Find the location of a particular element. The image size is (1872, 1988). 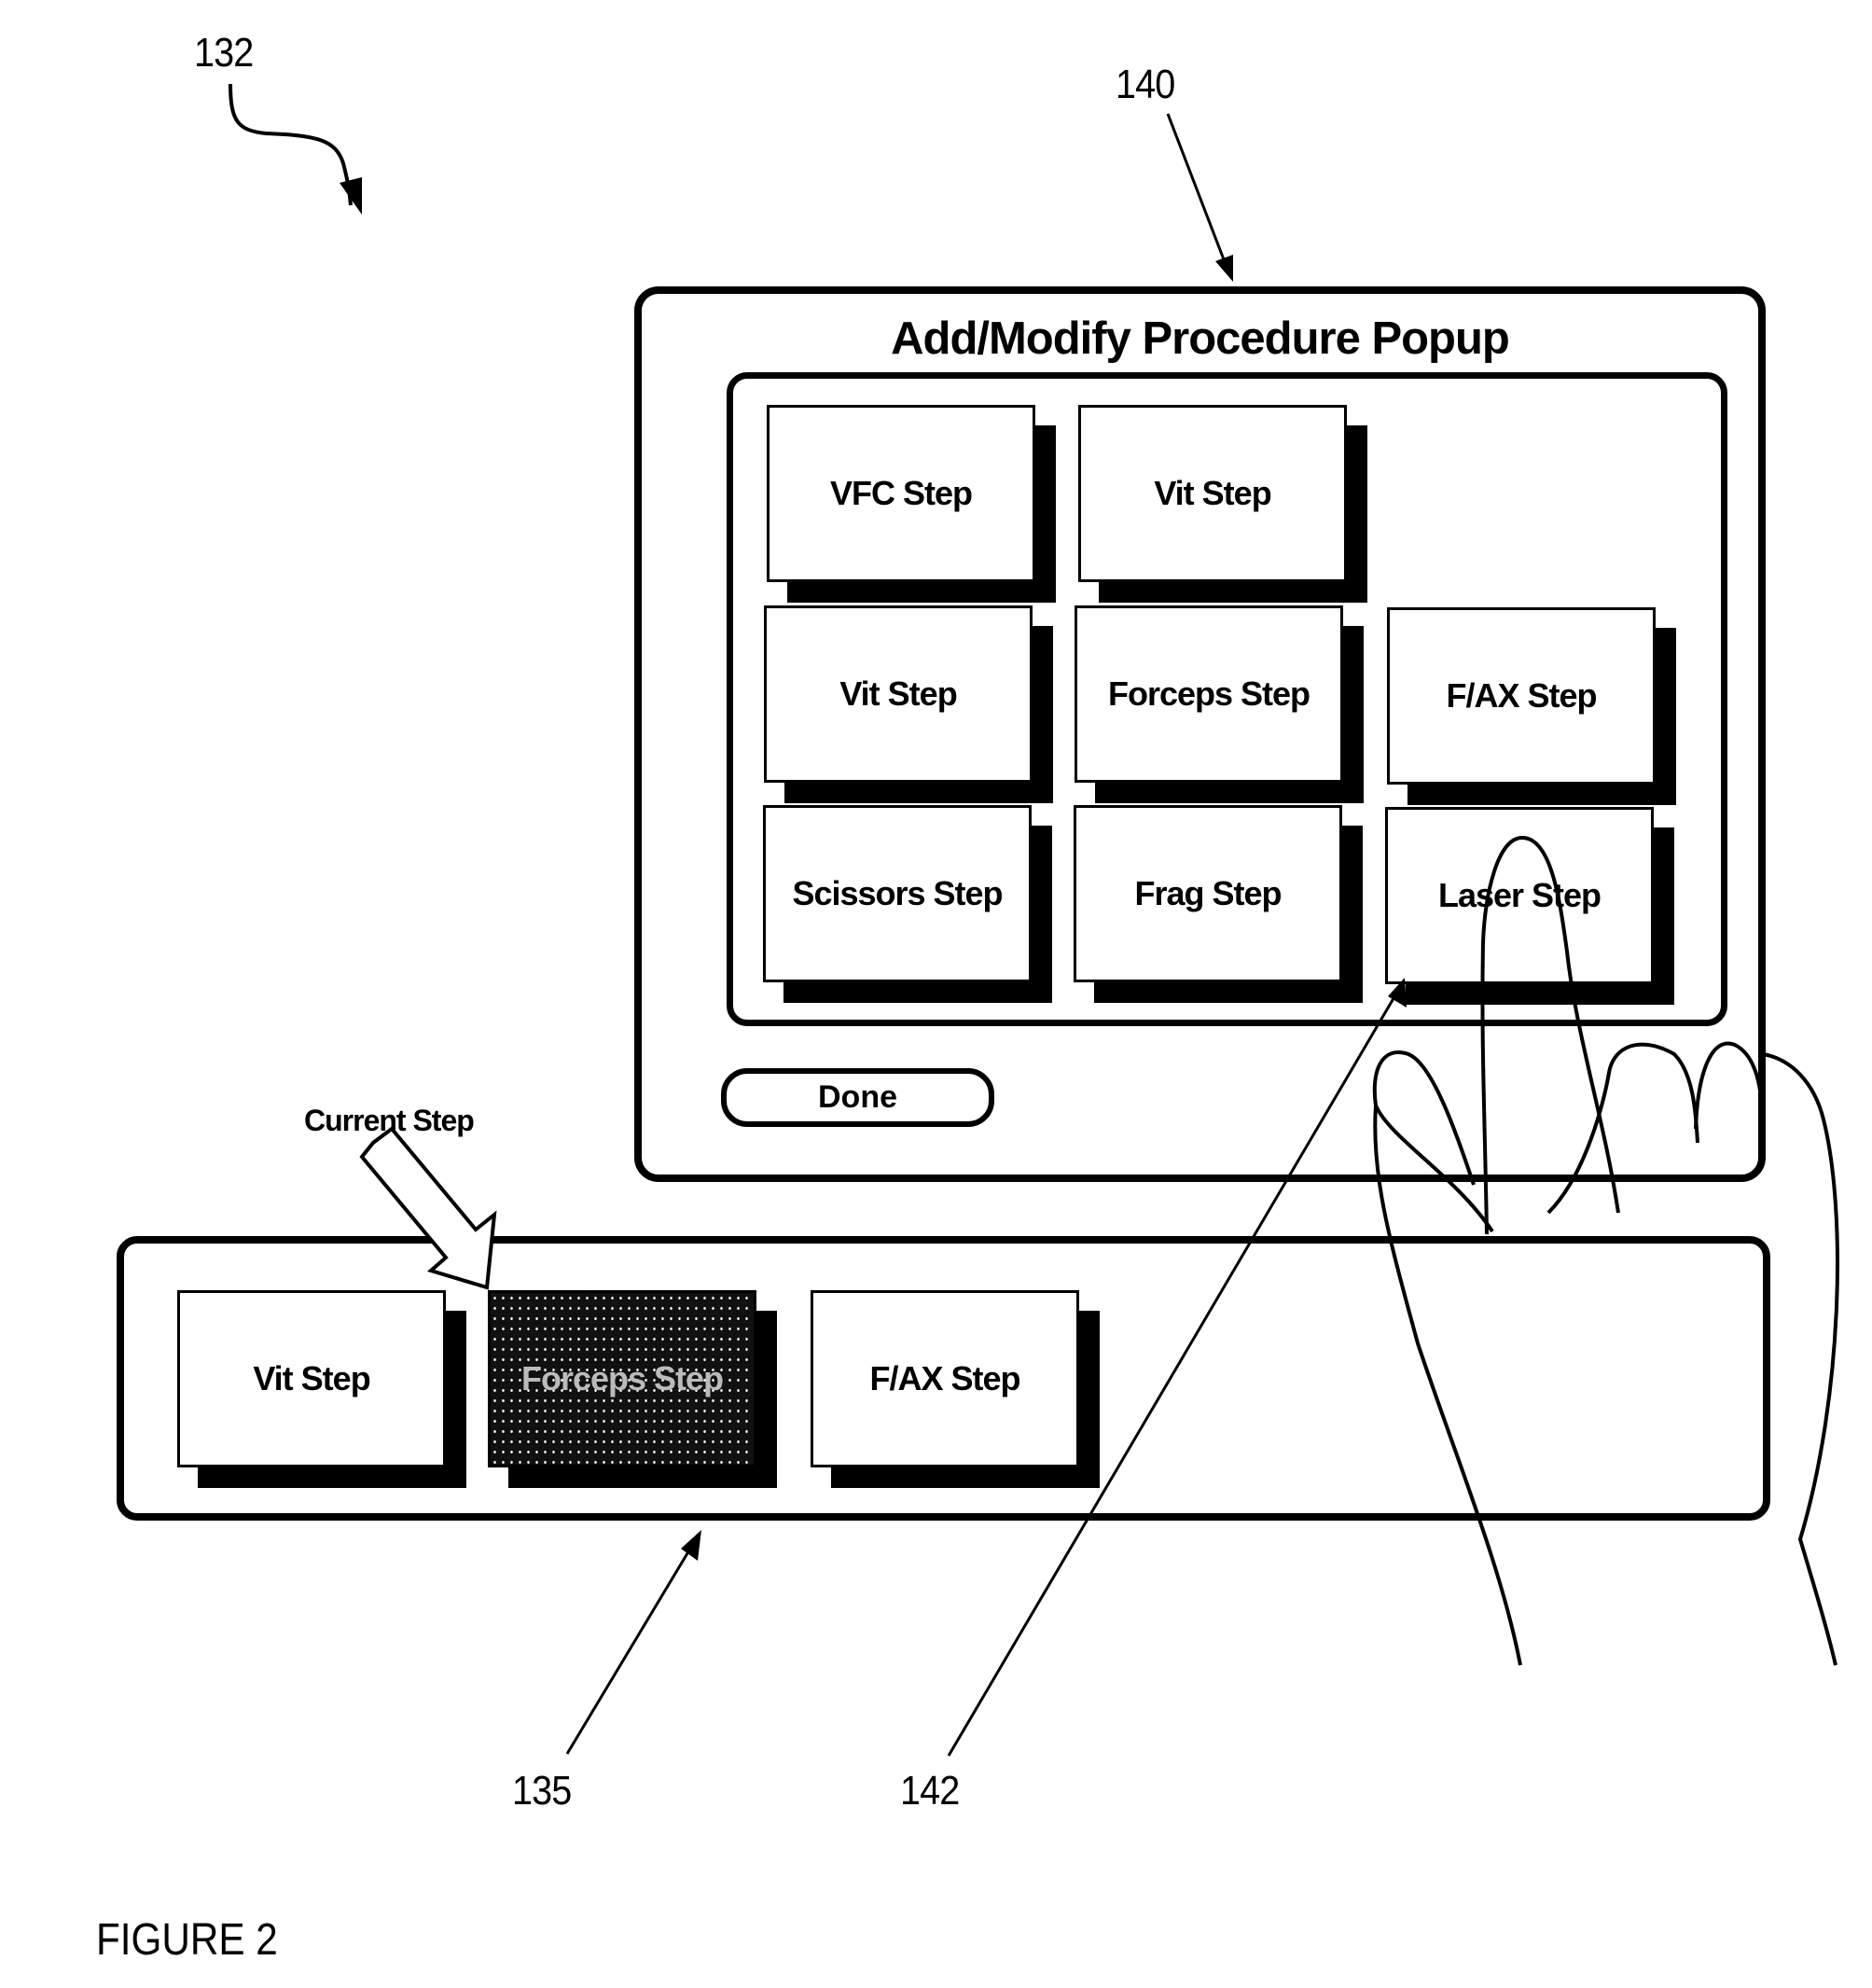

ref-numeral-142: 142 is located at coordinates (930, 1791).